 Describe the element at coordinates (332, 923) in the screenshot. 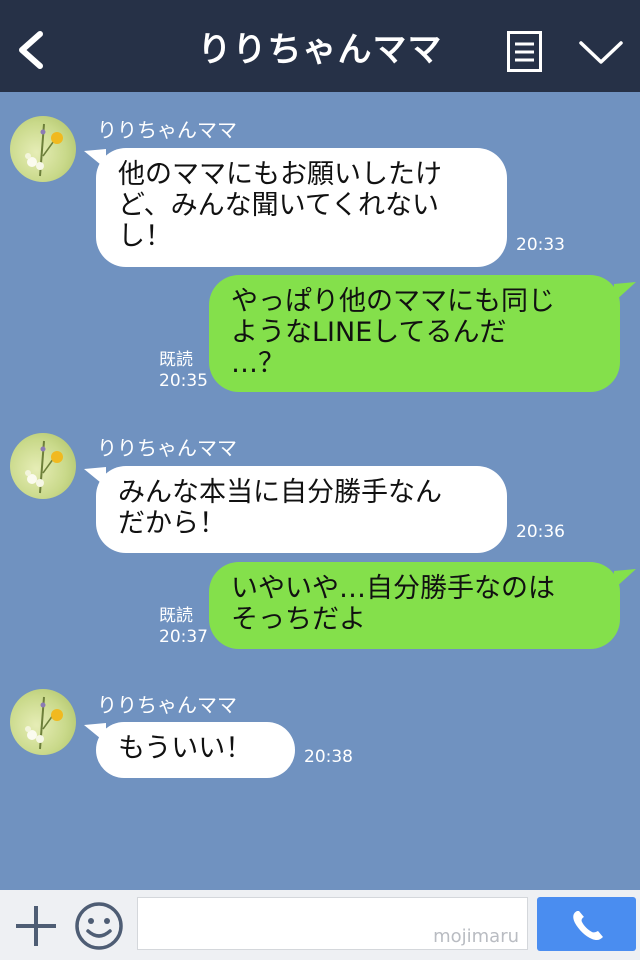

I see `message-input: mojimaru` at that location.